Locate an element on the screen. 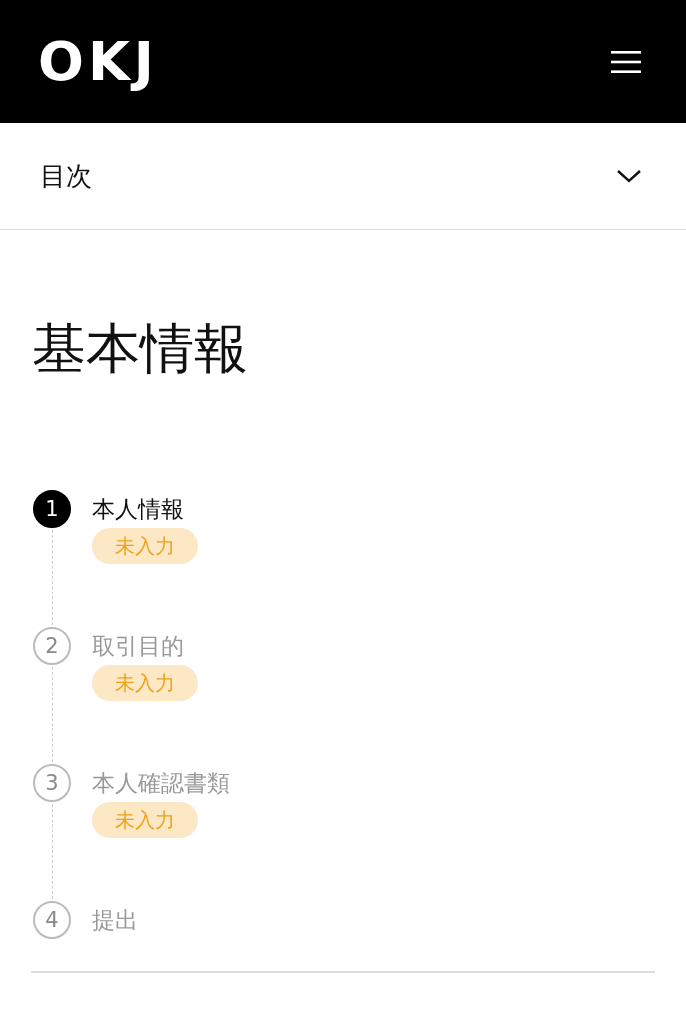 The width and height of the screenshot is (686, 1024). toc-dropdown: 目次 is located at coordinates (343, 176).